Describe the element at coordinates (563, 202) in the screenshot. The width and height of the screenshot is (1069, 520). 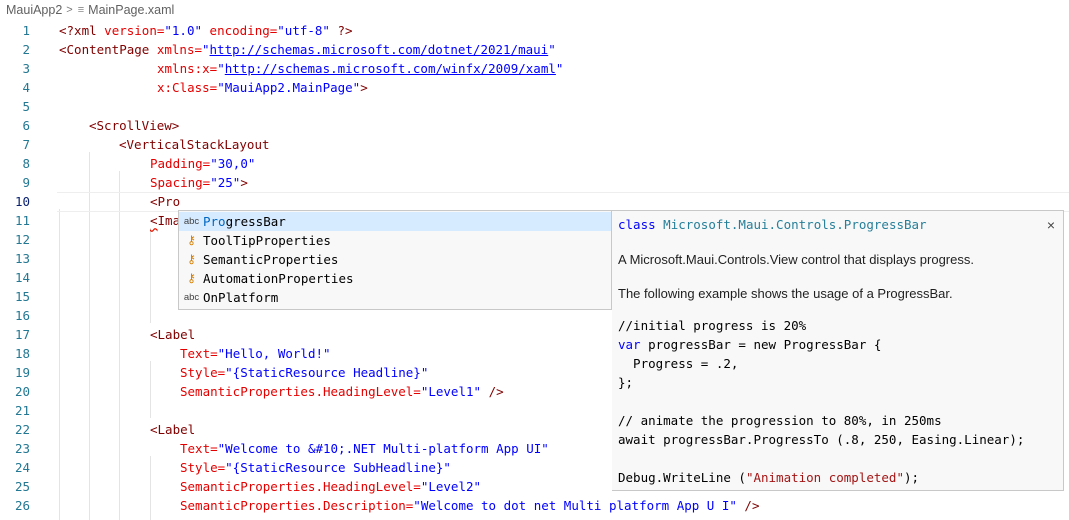
I see `current-line-highlight` at that location.